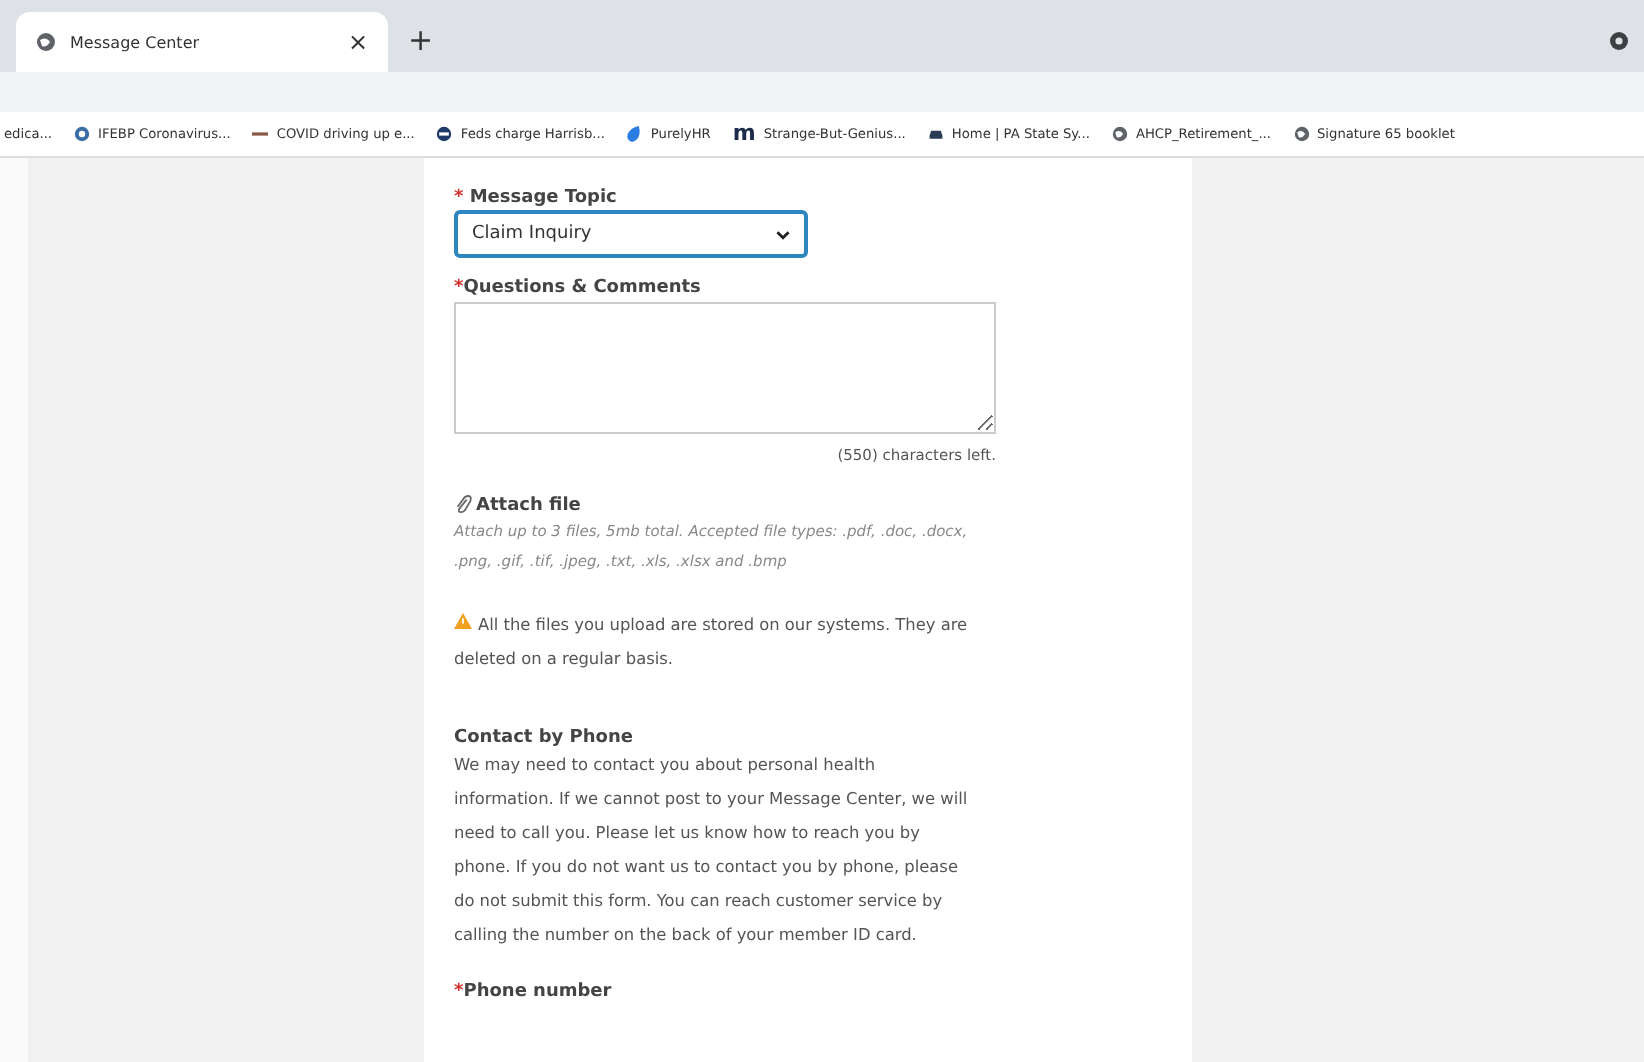 Image resolution: width=1644 pixels, height=1062 pixels. I want to click on letter-icon: m, so click(744, 134).